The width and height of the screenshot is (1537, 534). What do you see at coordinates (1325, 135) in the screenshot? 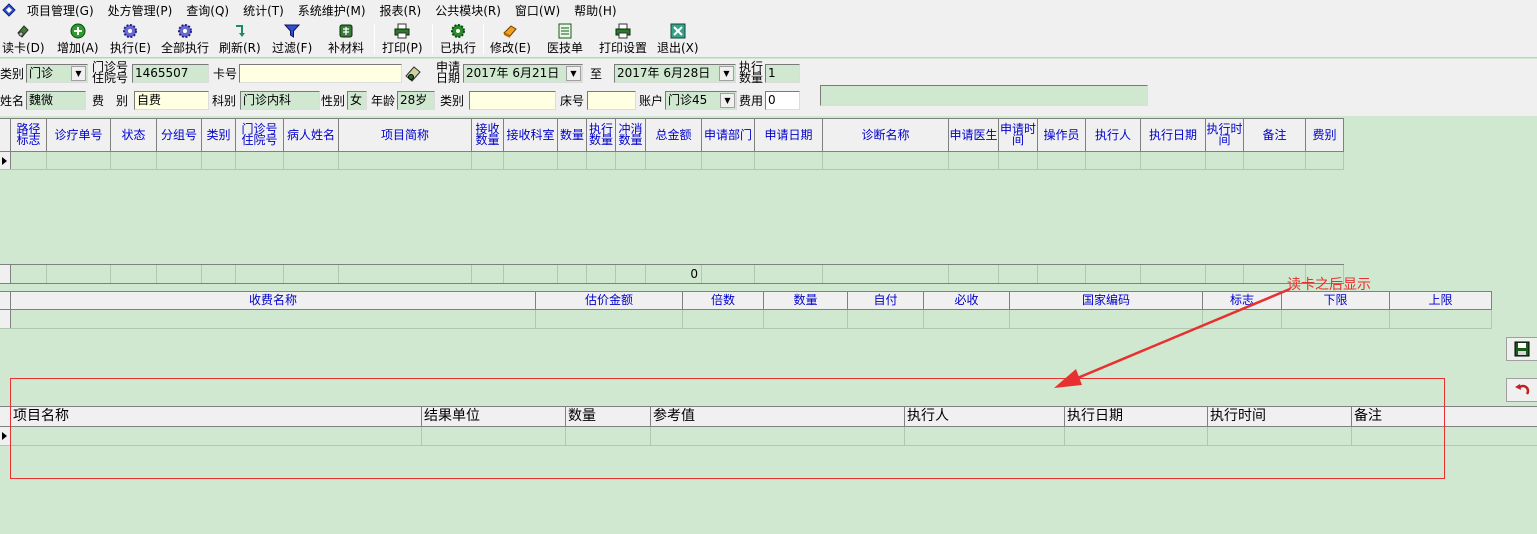
I see `col-fee-type: 费别` at bounding box center [1325, 135].